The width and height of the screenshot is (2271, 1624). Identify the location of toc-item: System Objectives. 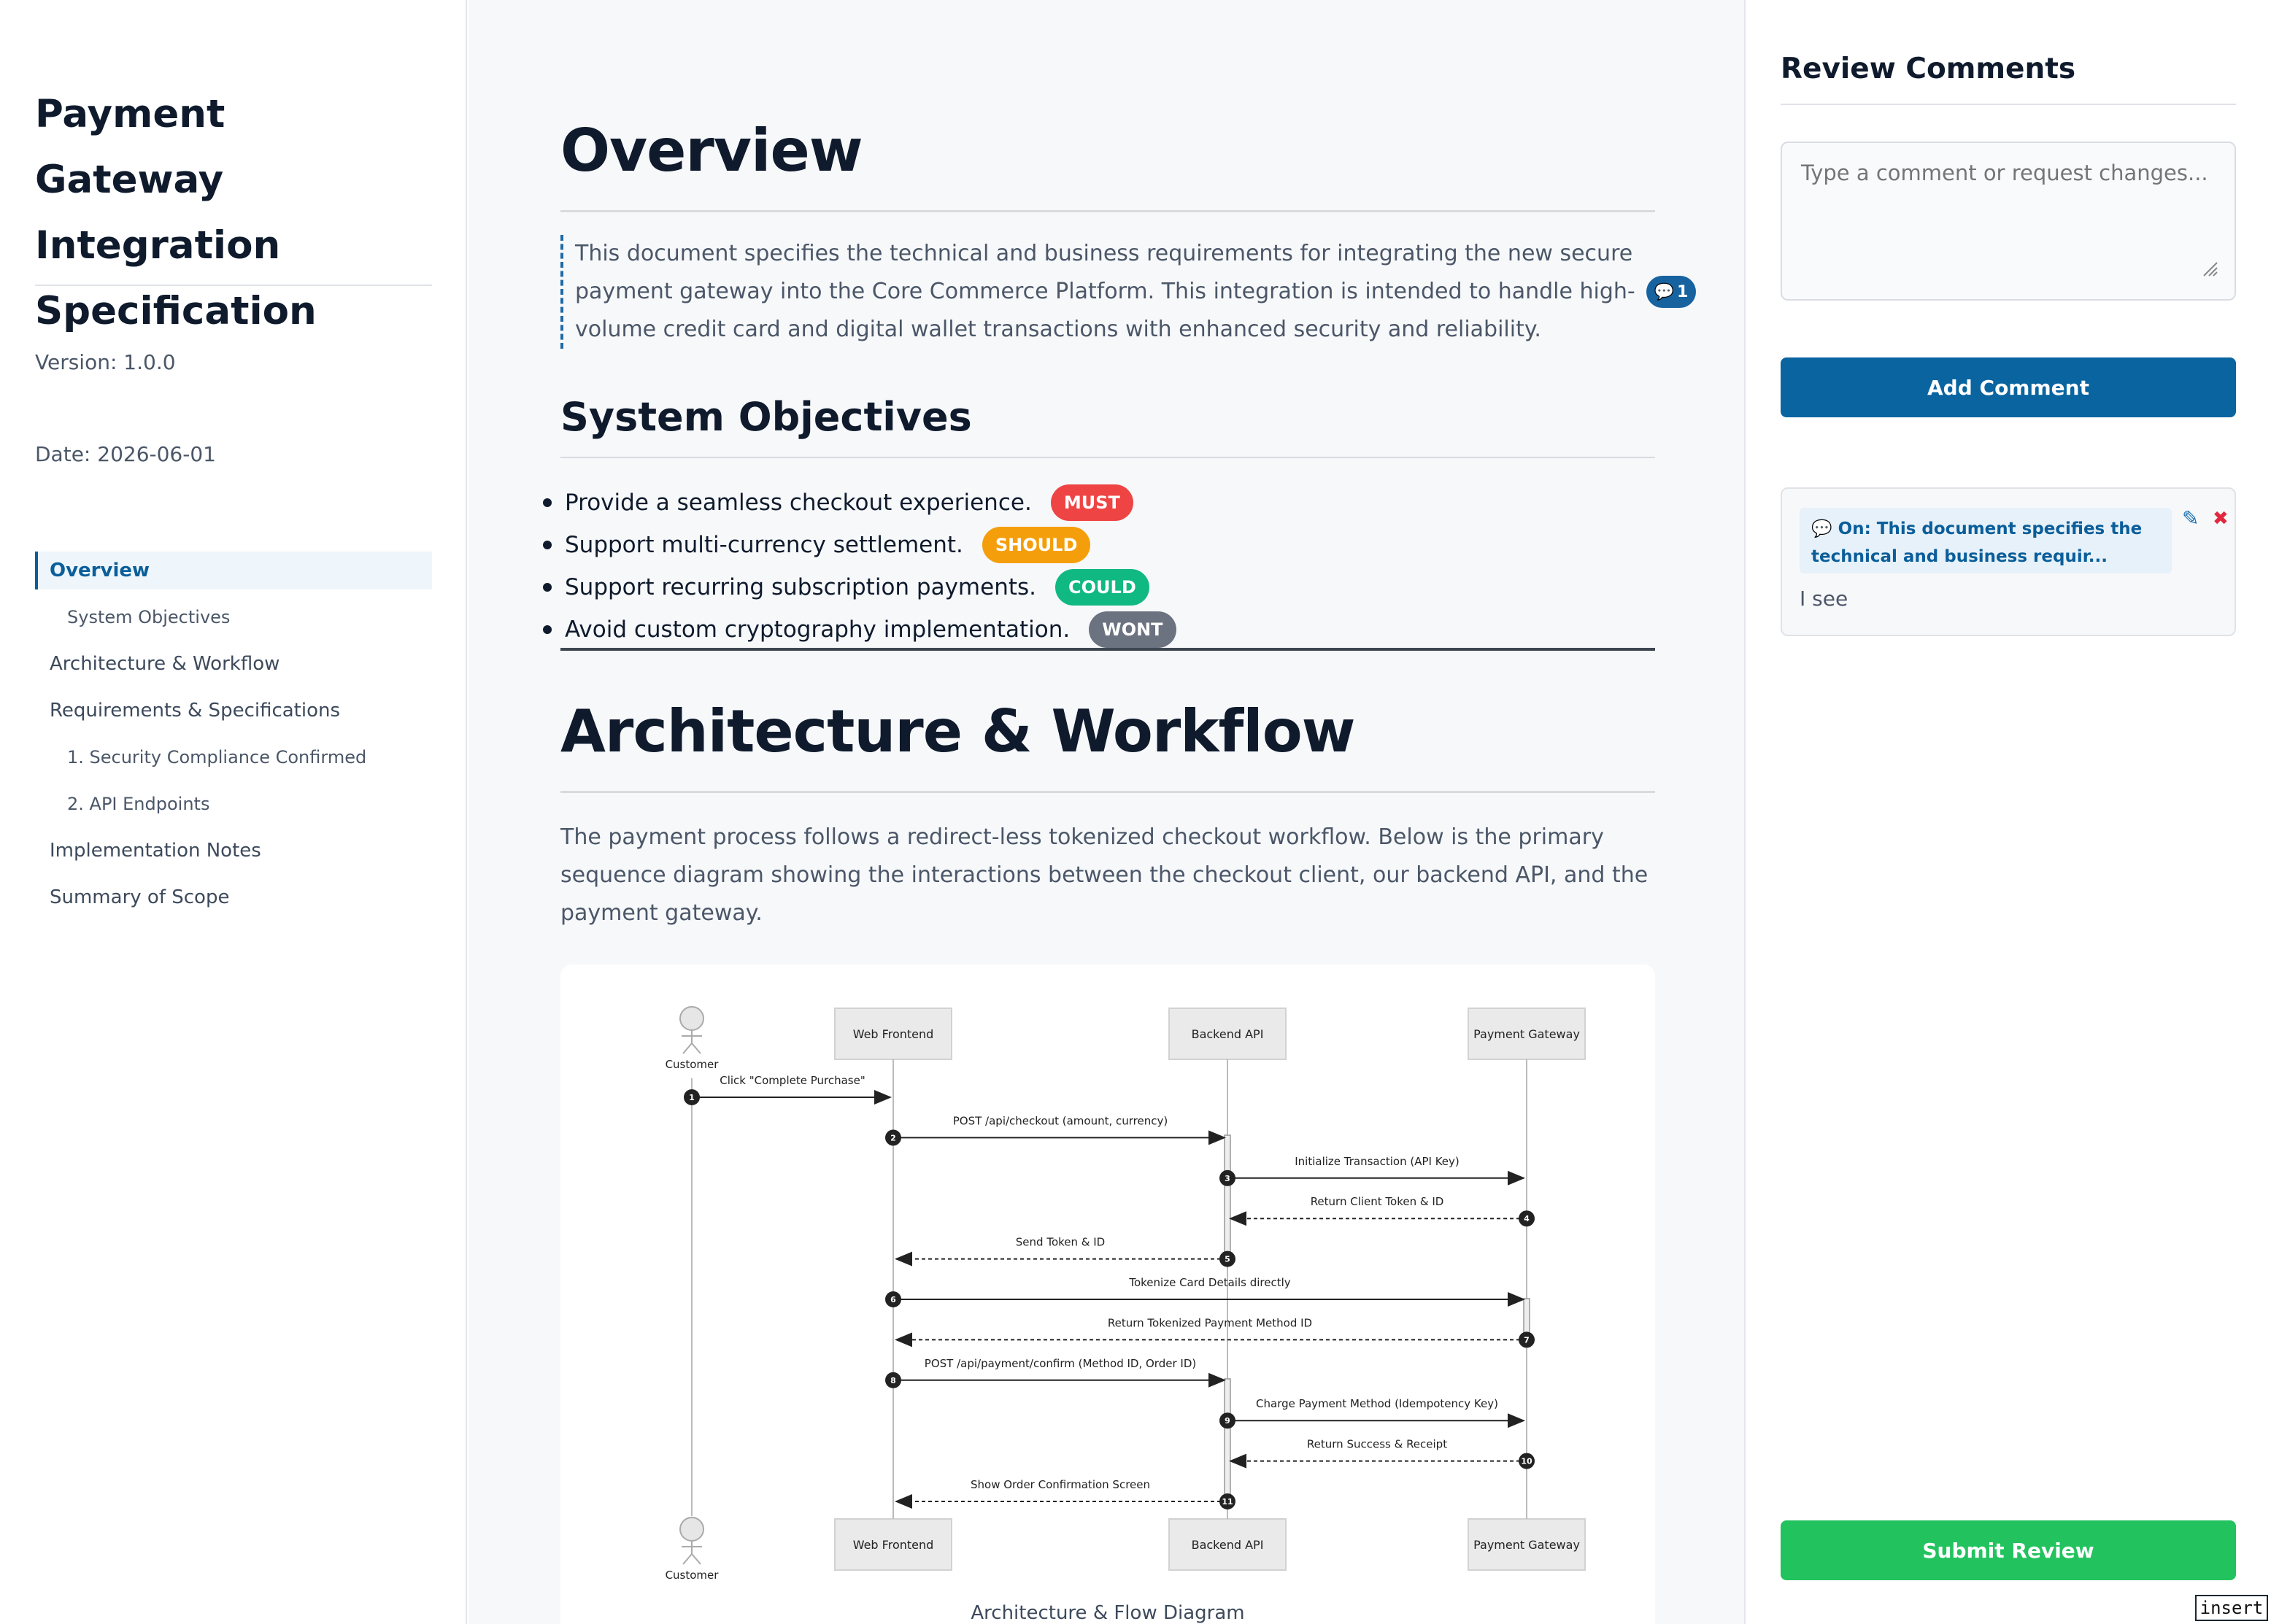
(233, 617).